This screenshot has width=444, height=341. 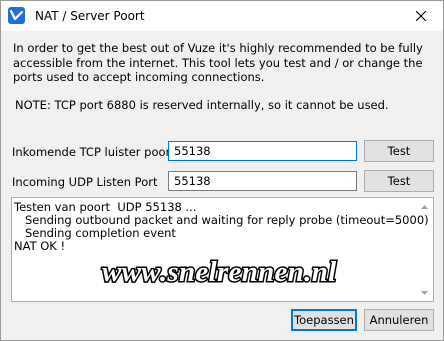 I want to click on scroll-up-button, so click(x=424, y=206).